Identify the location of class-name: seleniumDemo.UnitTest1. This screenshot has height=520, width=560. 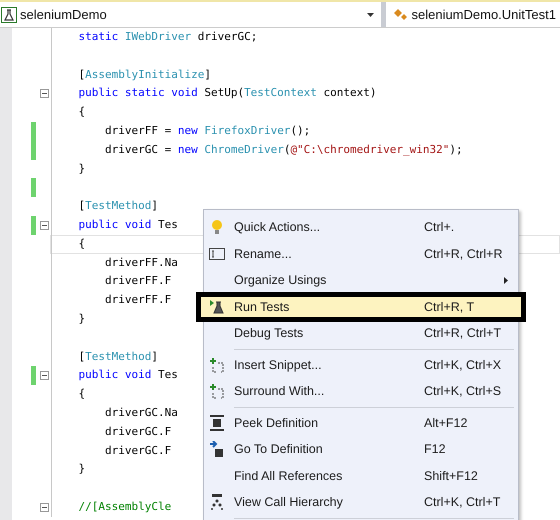
(483, 14).